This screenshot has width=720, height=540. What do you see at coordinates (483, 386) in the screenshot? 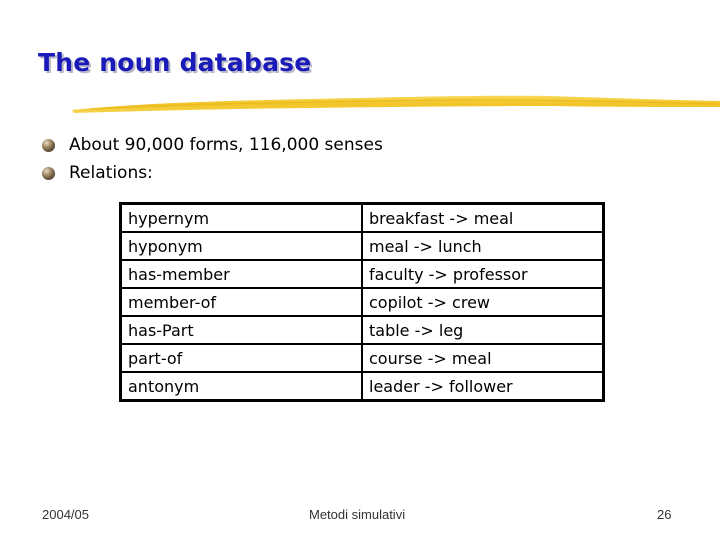
I see `example-cell: leader -> follower` at bounding box center [483, 386].